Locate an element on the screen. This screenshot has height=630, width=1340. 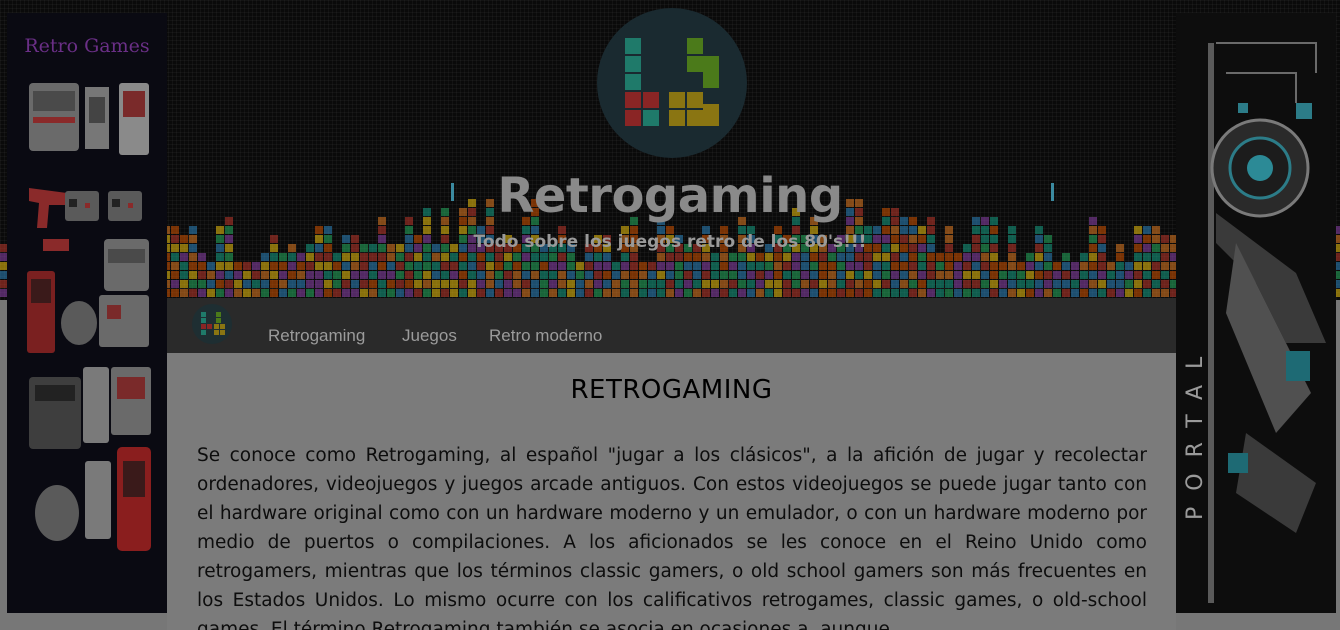
retro-consoles-illustration is located at coordinates (89, 317).